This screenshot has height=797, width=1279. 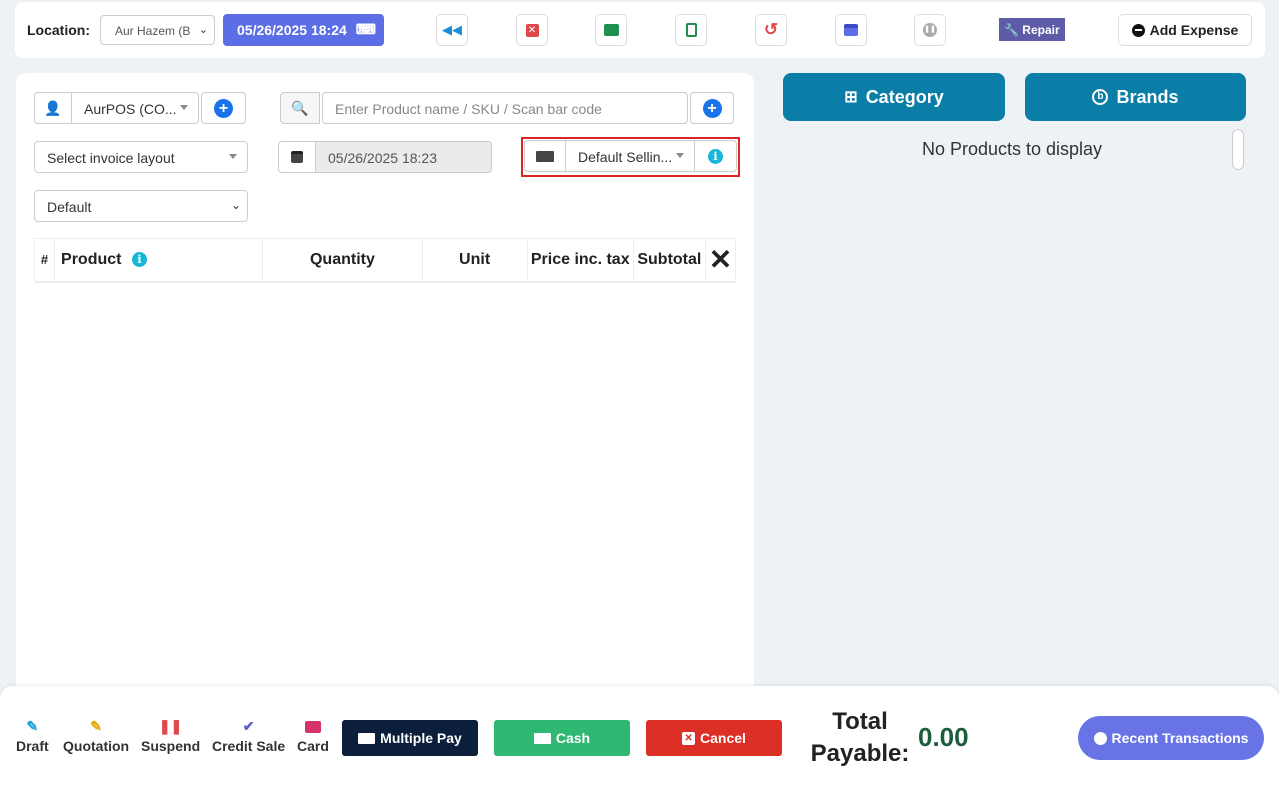 I want to click on credit-sale-button: ✔ Credit Sale, so click(x=248, y=736).